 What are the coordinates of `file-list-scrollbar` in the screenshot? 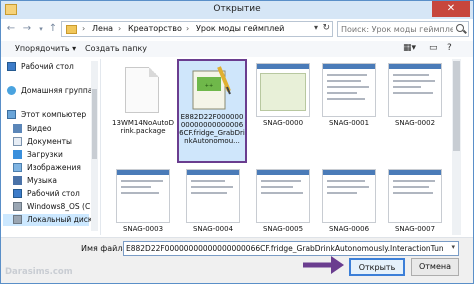 It's located at (456, 147).